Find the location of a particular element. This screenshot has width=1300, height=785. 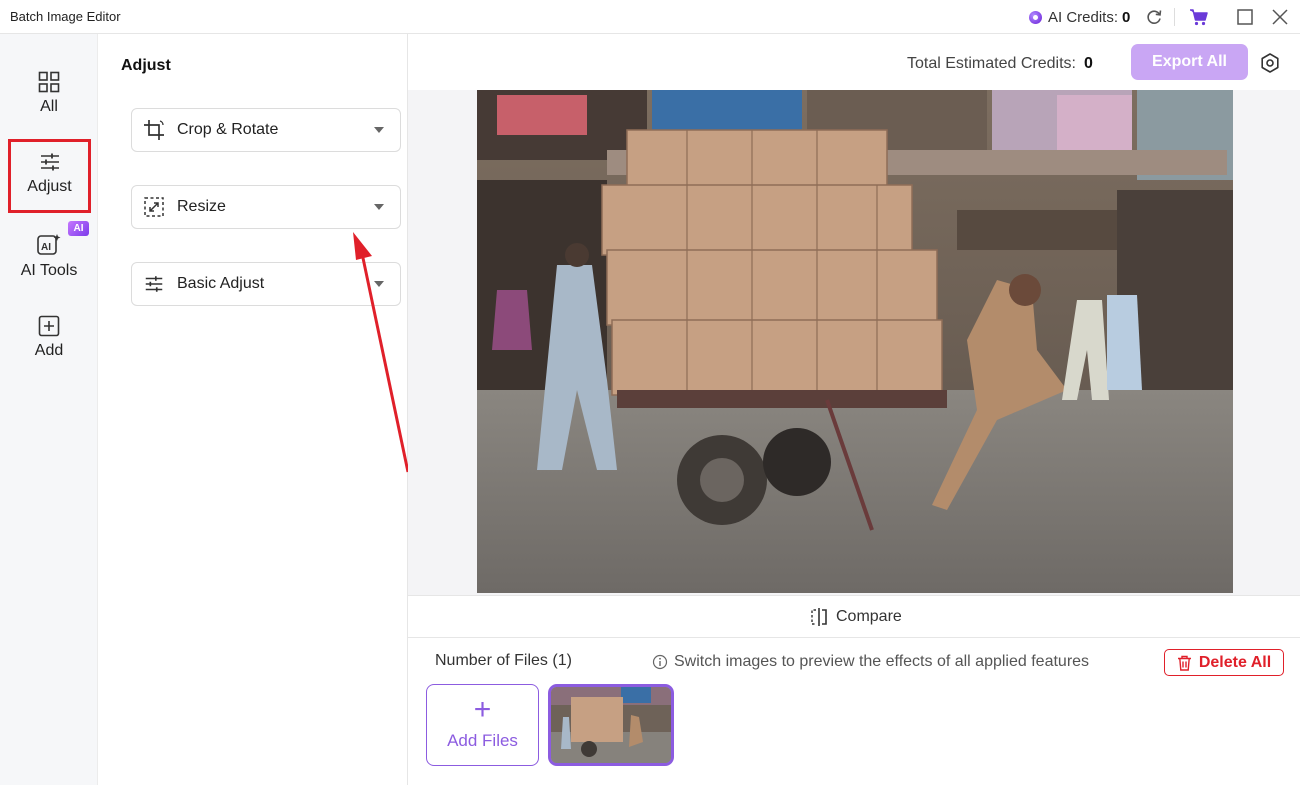

export-all-button: Export All is located at coordinates (1189, 62).